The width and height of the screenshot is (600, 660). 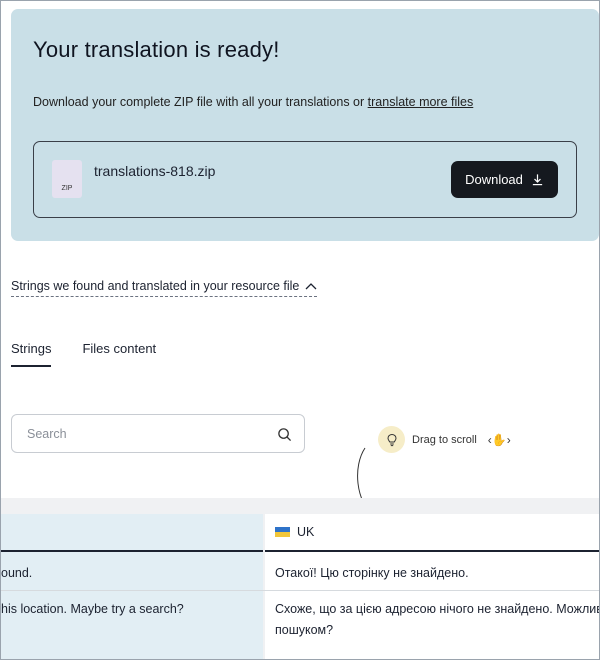 I want to click on search-input, so click(x=158, y=433).